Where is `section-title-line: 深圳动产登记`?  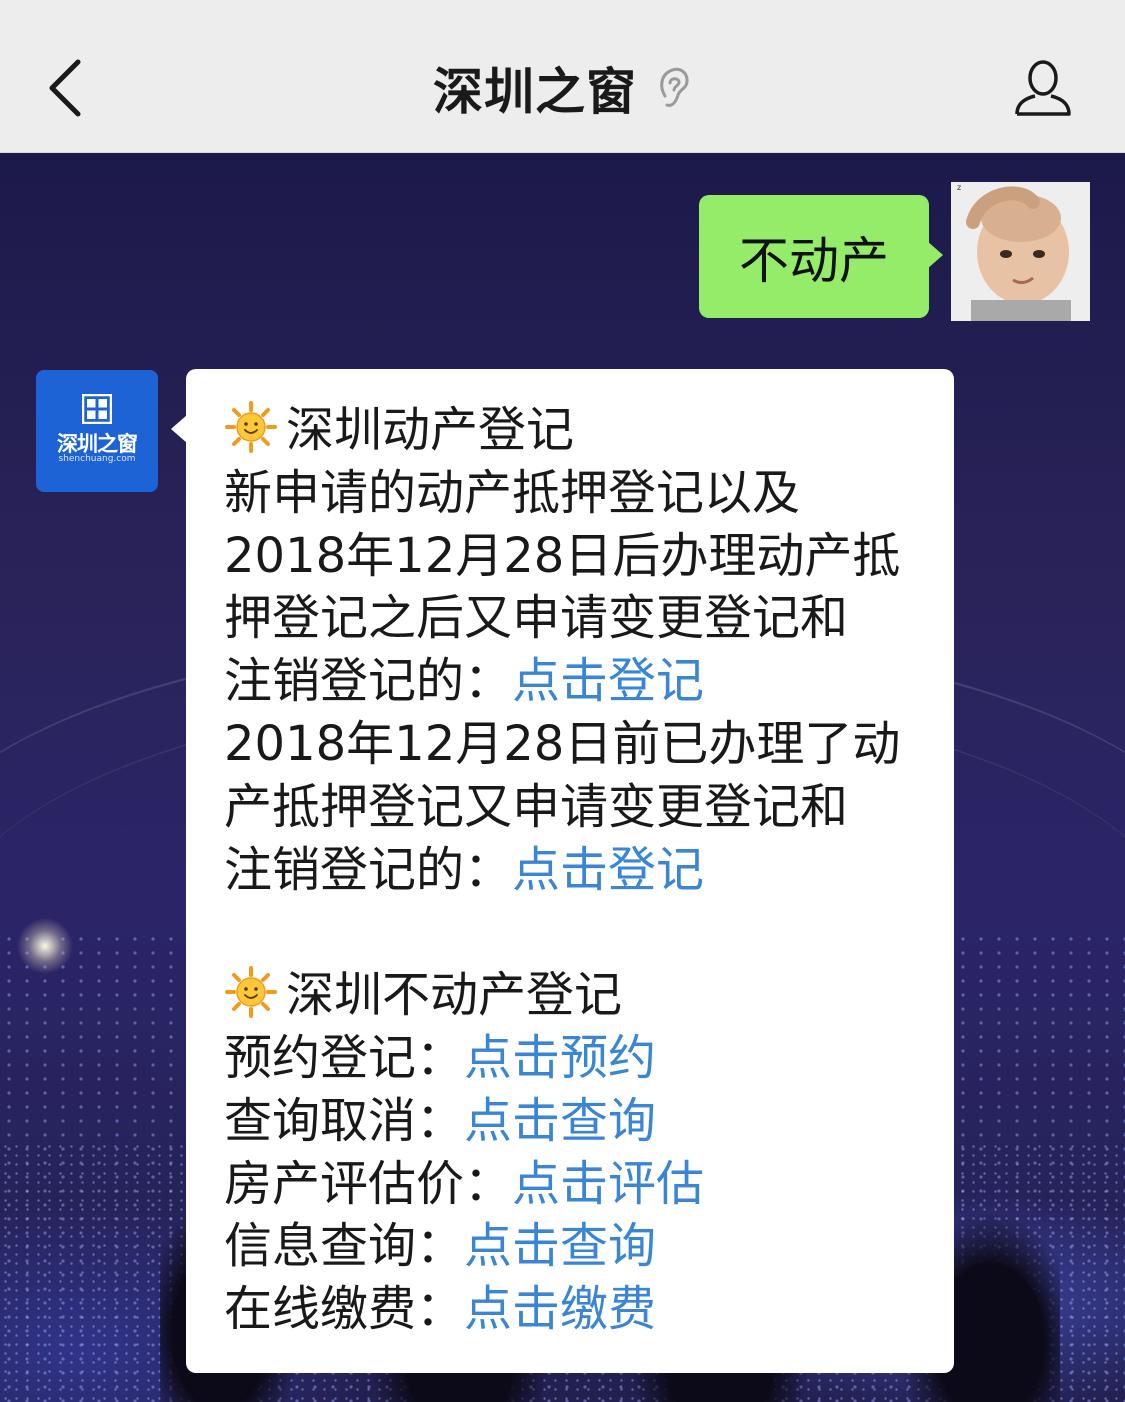
section-title-line: 深圳动产登记 is located at coordinates (572, 430).